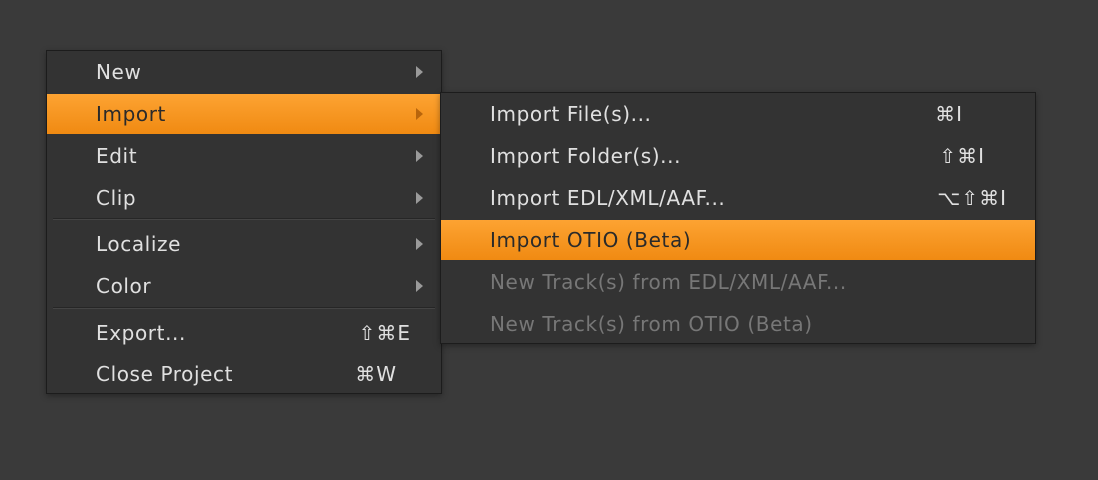  Describe the element at coordinates (244, 333) in the screenshot. I see `menu-item-export: Export... ⇧⌘E` at that location.